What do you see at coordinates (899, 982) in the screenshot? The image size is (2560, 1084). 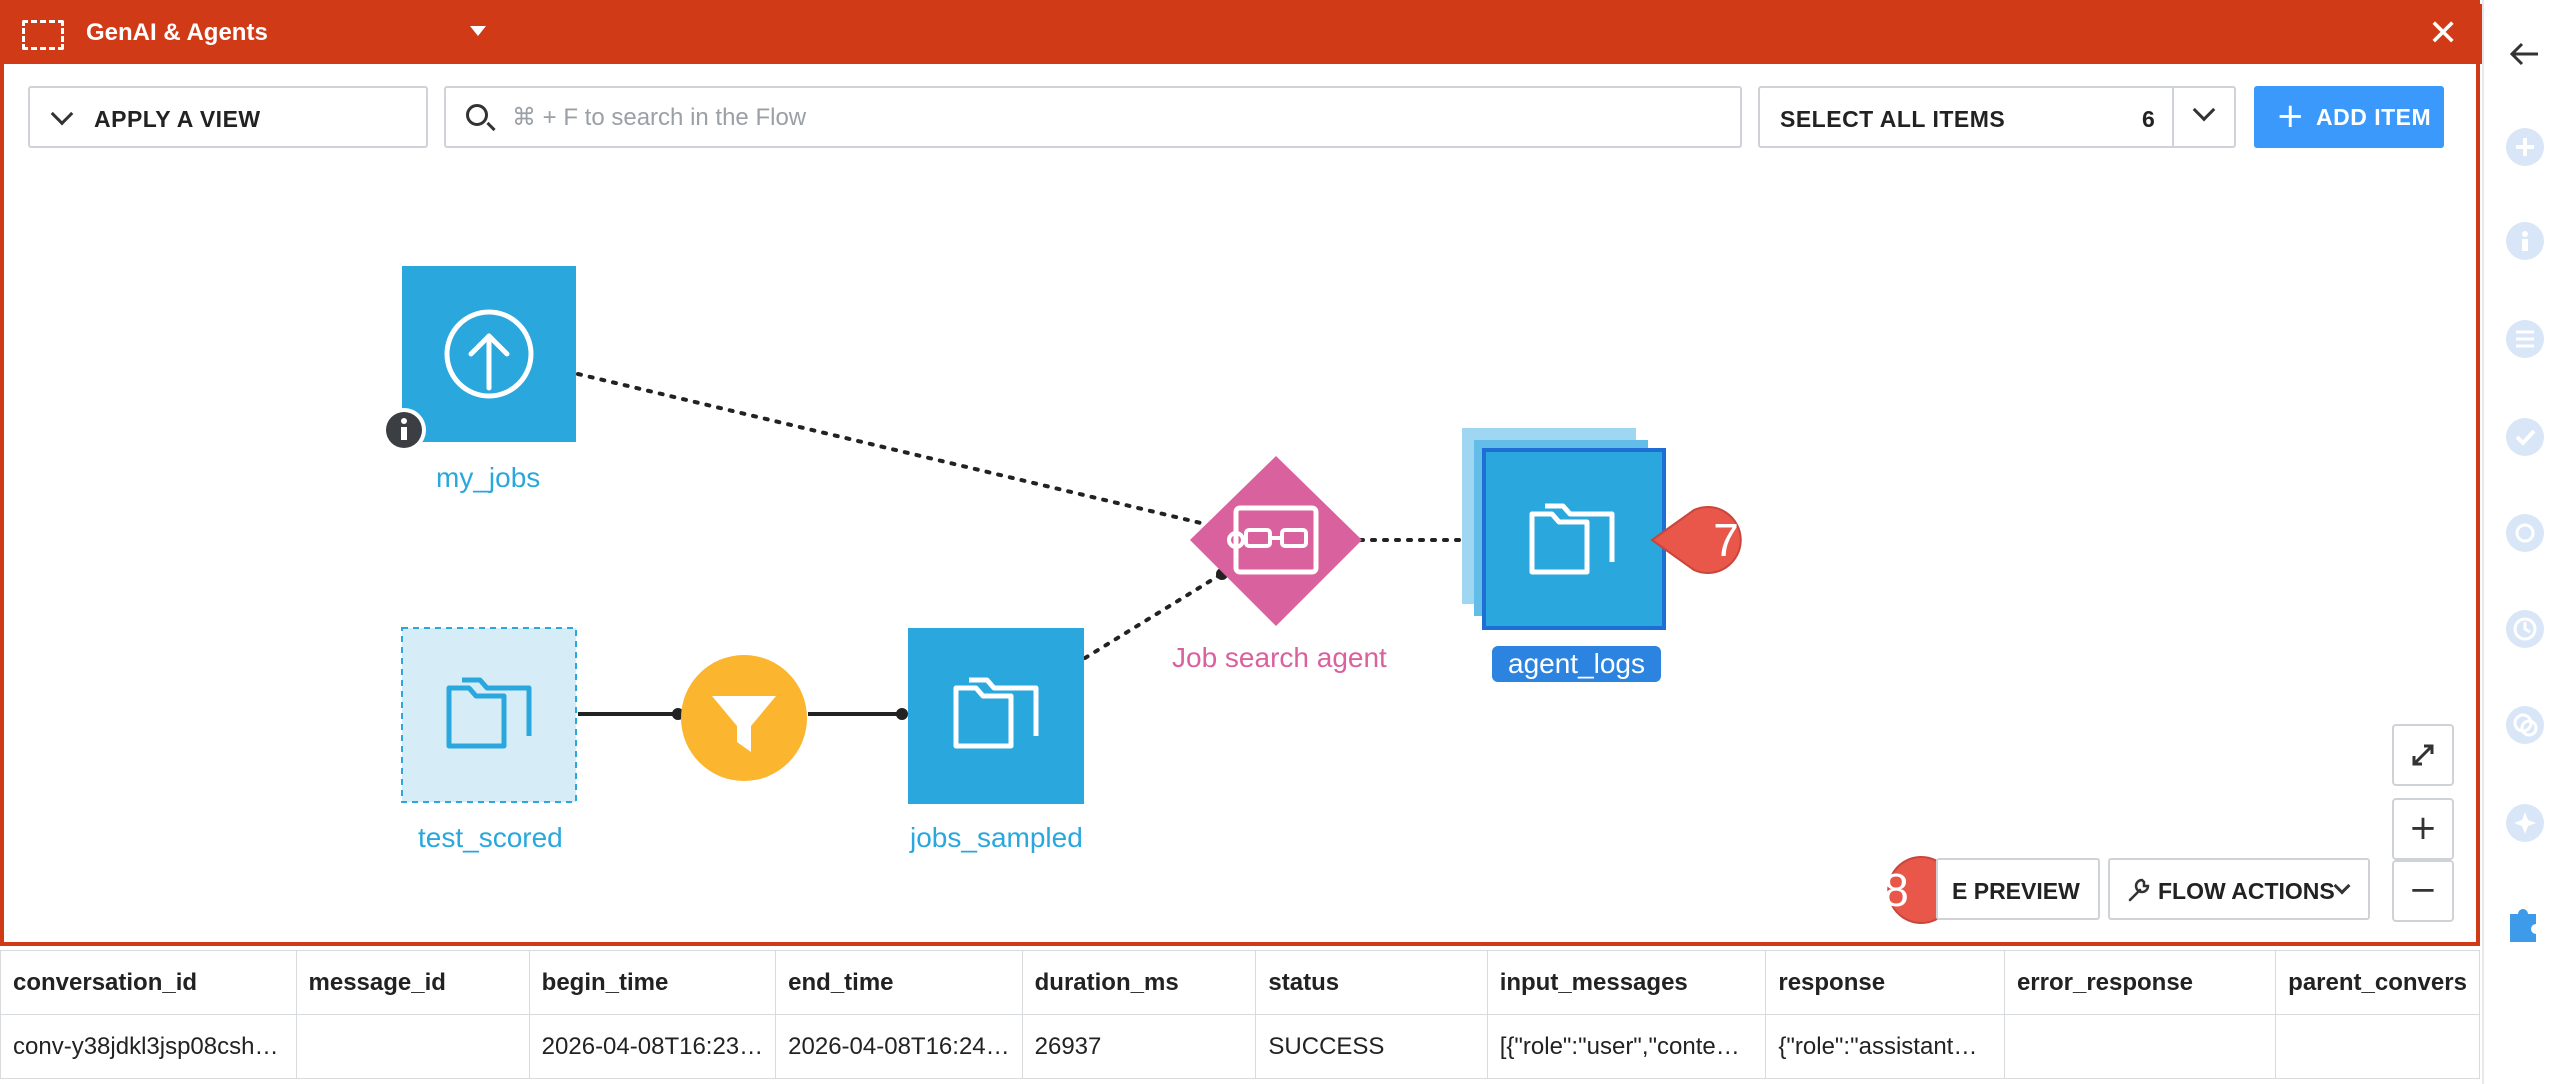 I see `column-header: end_time` at bounding box center [899, 982].